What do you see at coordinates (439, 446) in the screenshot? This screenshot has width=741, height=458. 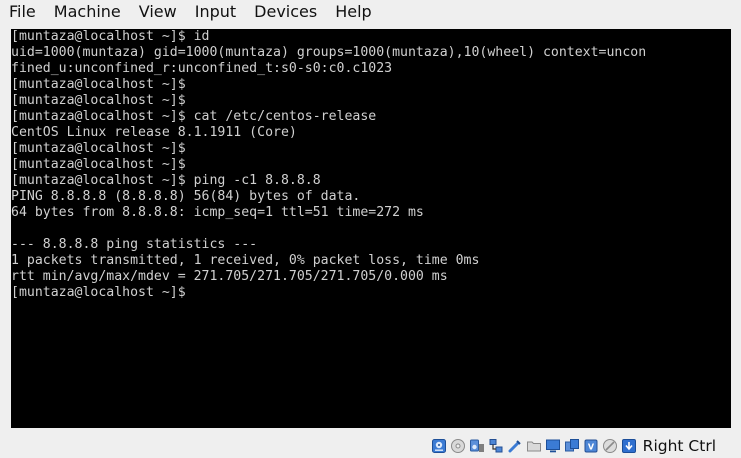 I see `hard-disk-icon` at bounding box center [439, 446].